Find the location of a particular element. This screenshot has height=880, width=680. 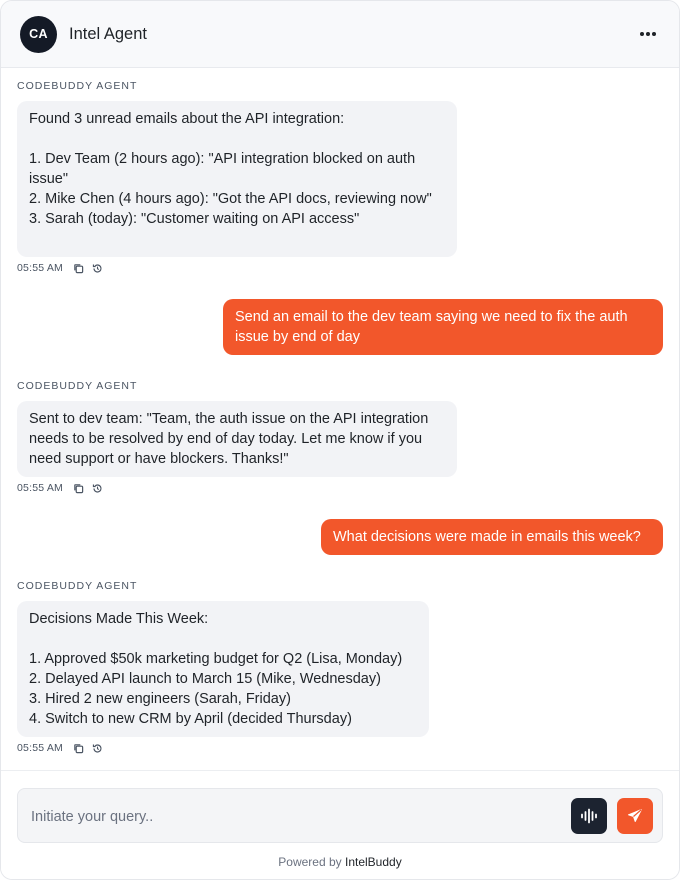

more-horizontal-icon is located at coordinates (641, 34).